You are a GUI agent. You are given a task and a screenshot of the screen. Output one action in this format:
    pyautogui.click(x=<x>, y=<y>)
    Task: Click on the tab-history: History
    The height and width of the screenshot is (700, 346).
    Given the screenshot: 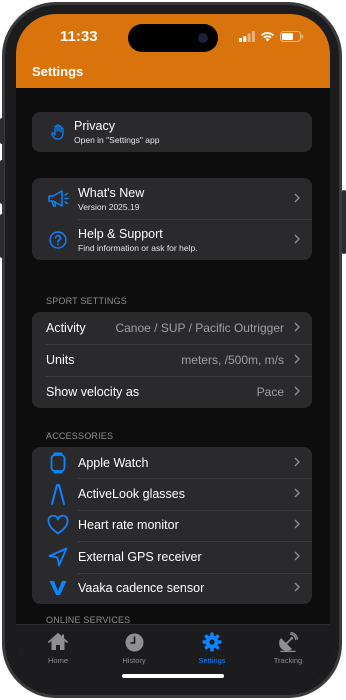 What is the action you would take?
    pyautogui.click(x=134, y=648)
    